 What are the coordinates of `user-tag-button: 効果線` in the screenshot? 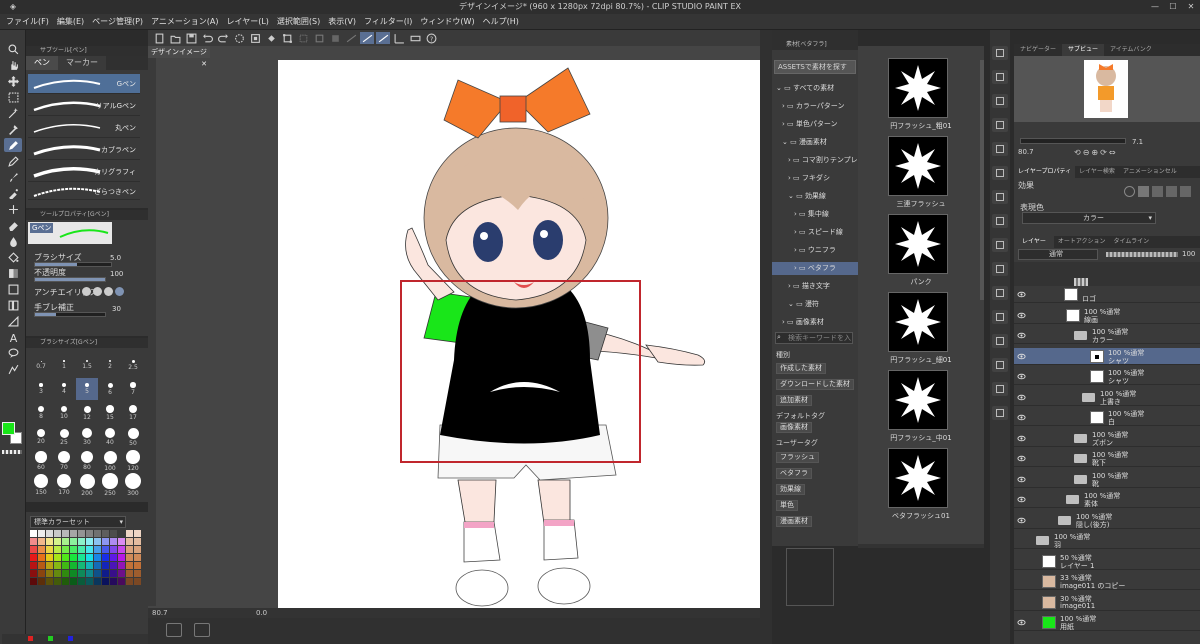 It's located at (790, 489).